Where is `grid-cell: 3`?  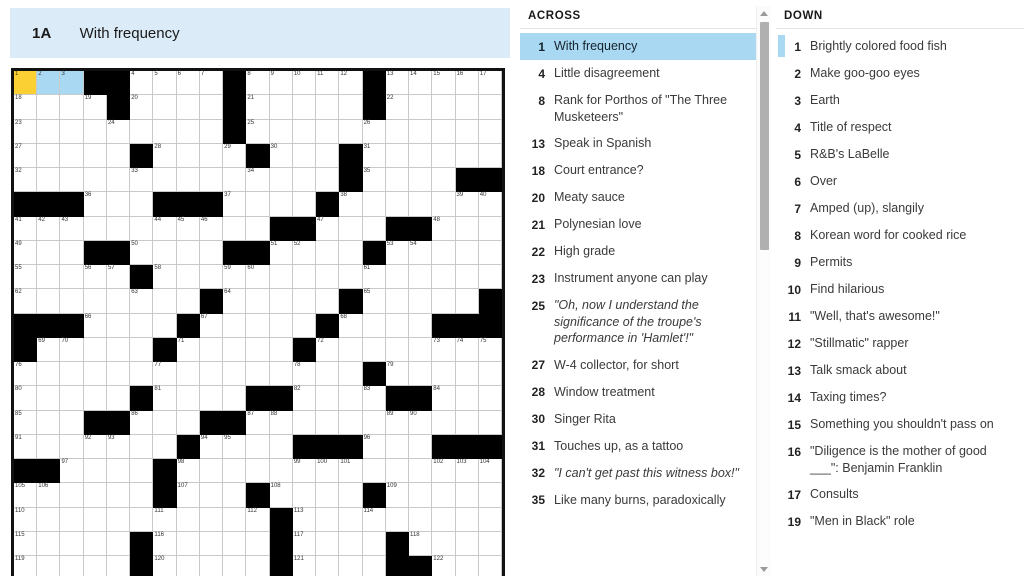 grid-cell: 3 is located at coordinates (72, 83).